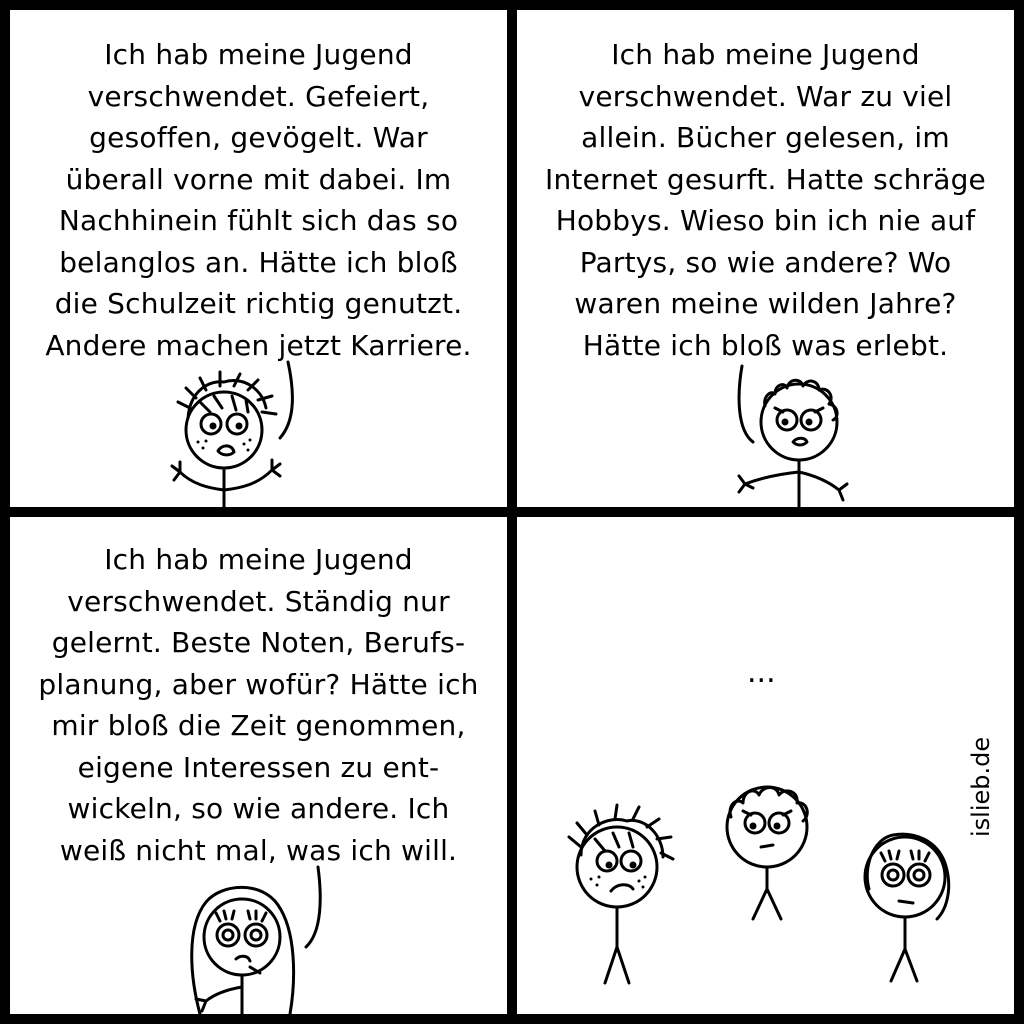 The image size is (1024, 1024). Describe the element at coordinates (256, 939) in the screenshot. I see `stick-figure-long-hair` at that location.